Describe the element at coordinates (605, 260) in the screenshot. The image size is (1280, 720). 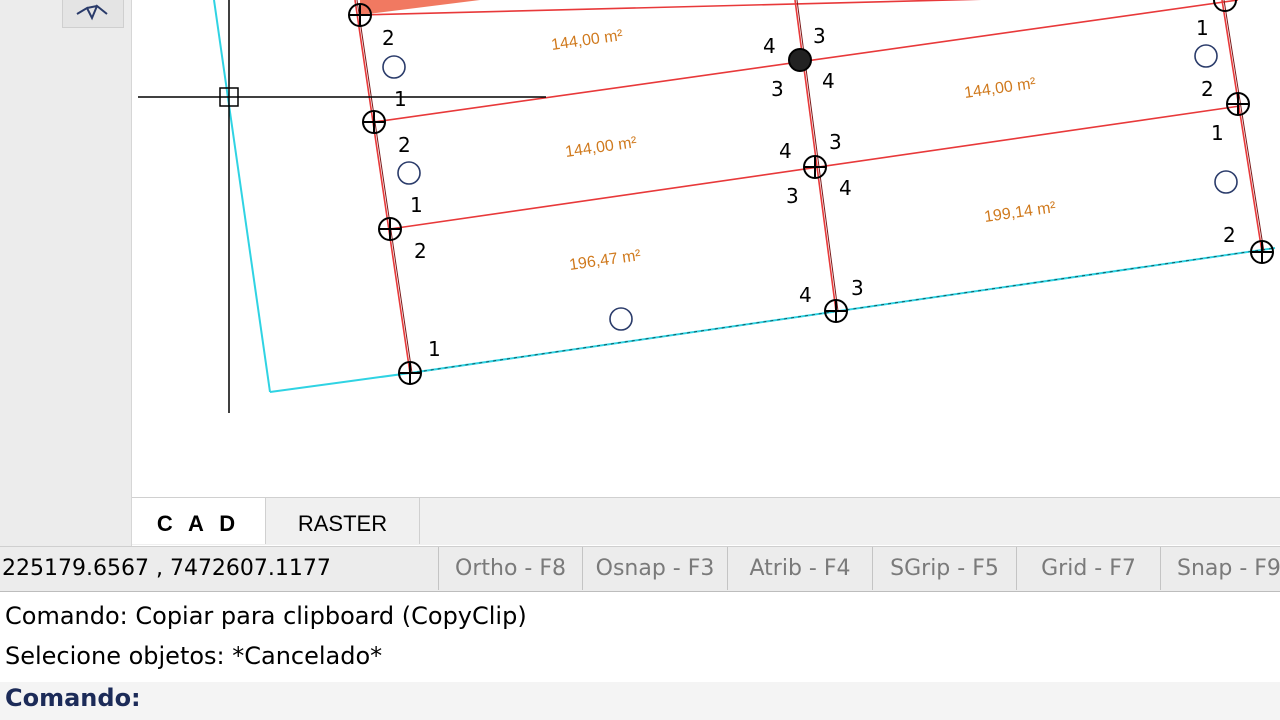
I see `area-label: 196,47 m²` at that location.